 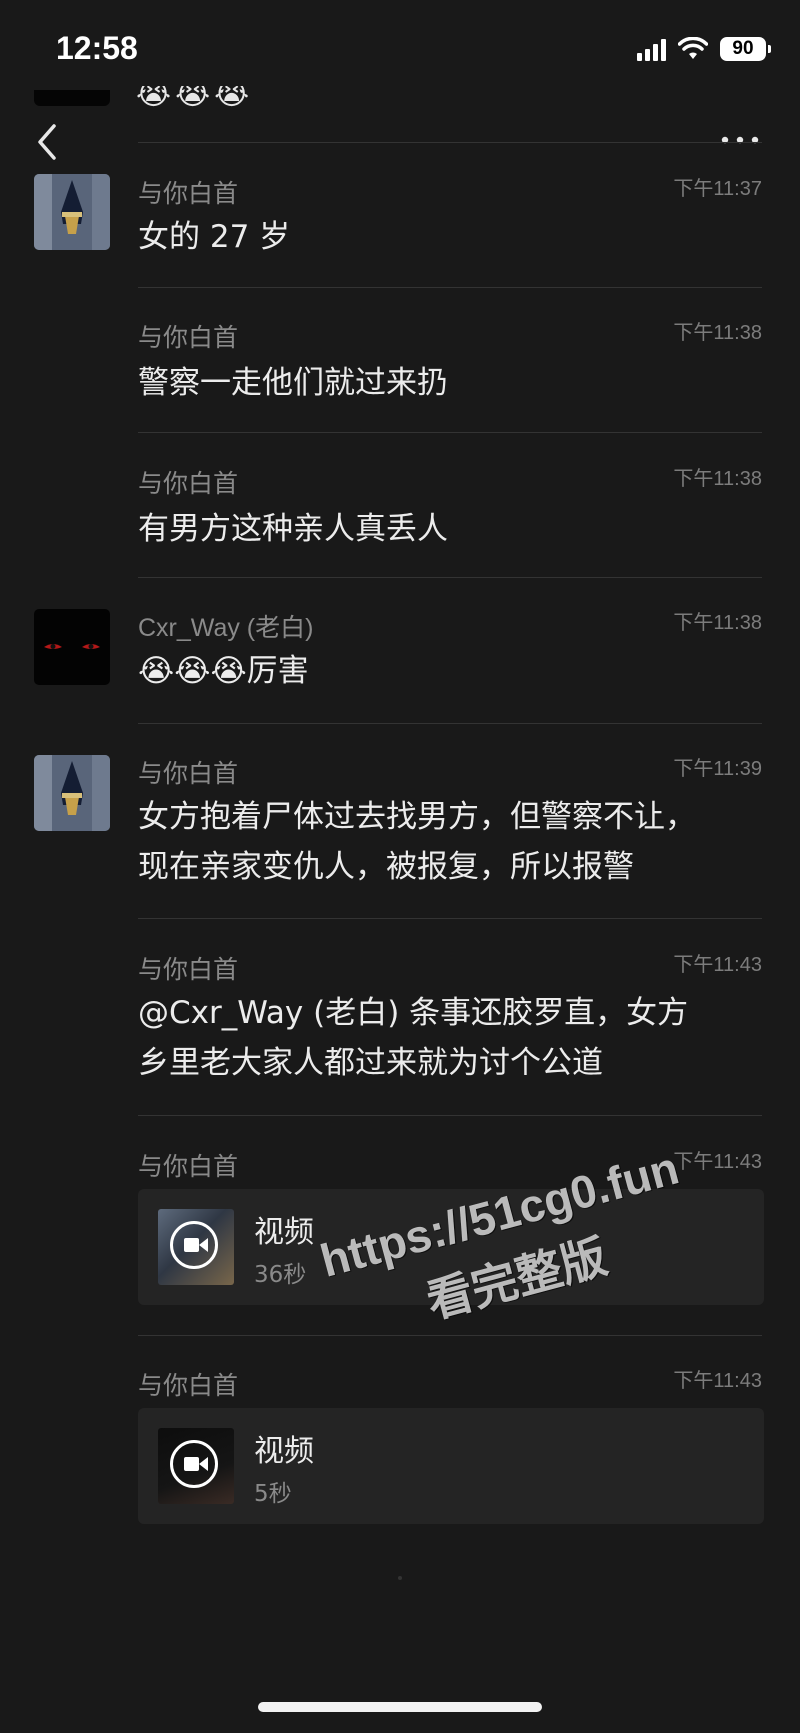 I want to click on sender-name: Cxr_Way (老白), so click(x=226, y=628).